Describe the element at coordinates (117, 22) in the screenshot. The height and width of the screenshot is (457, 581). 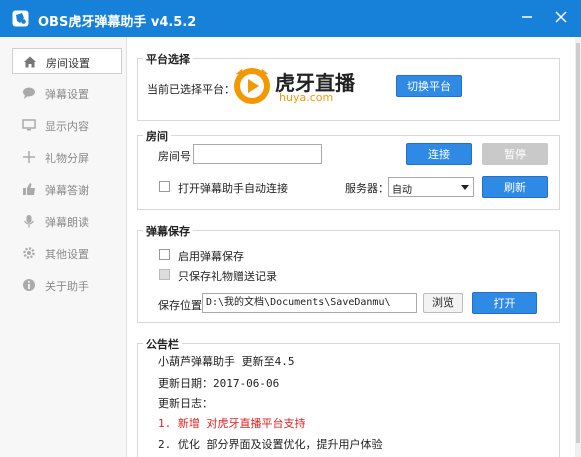
I see `window-title: OBS虎牙弹幕助手 v4.5.2` at that location.